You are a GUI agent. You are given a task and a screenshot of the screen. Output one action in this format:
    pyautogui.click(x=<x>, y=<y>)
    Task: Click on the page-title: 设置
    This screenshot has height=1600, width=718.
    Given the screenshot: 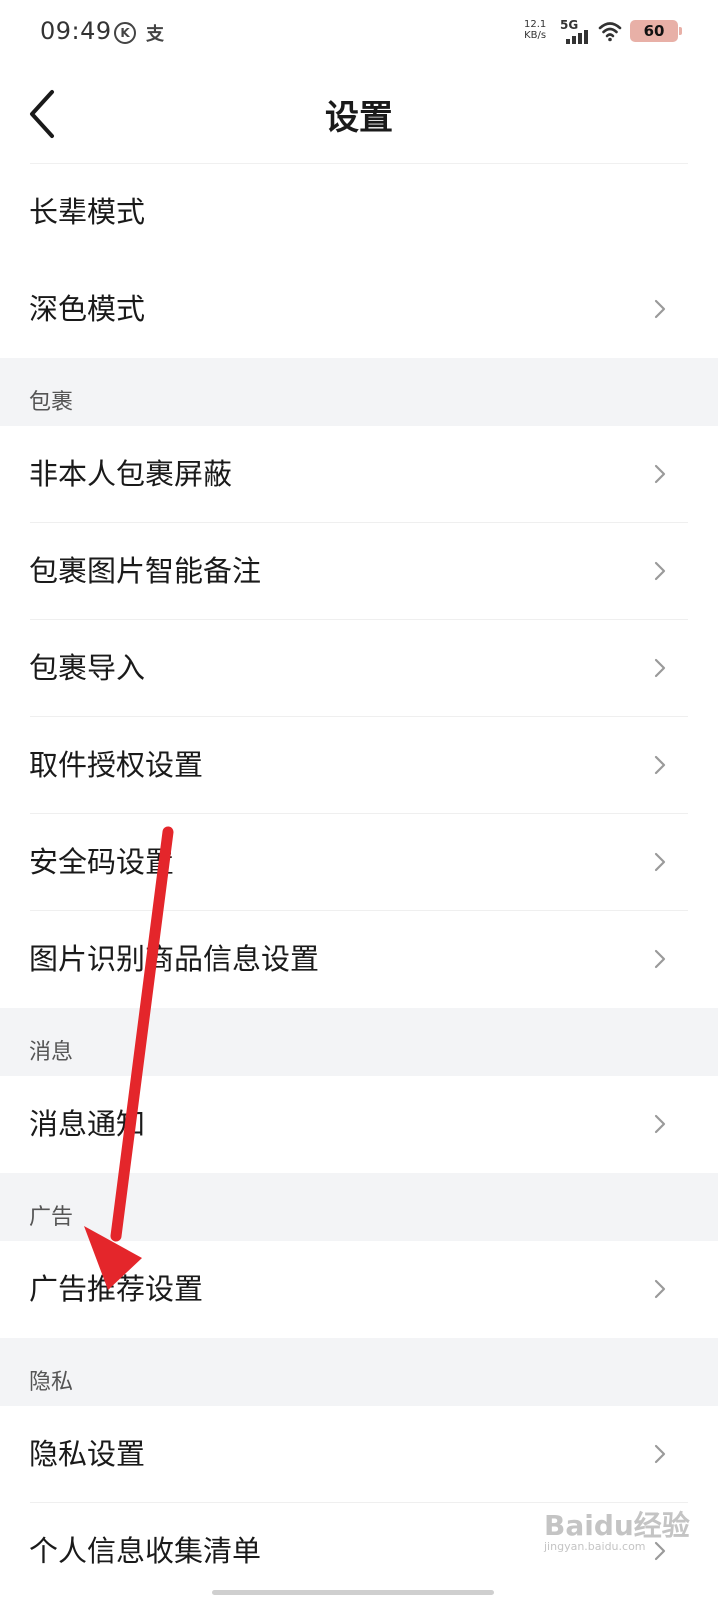 What is the action you would take?
    pyautogui.click(x=359, y=118)
    